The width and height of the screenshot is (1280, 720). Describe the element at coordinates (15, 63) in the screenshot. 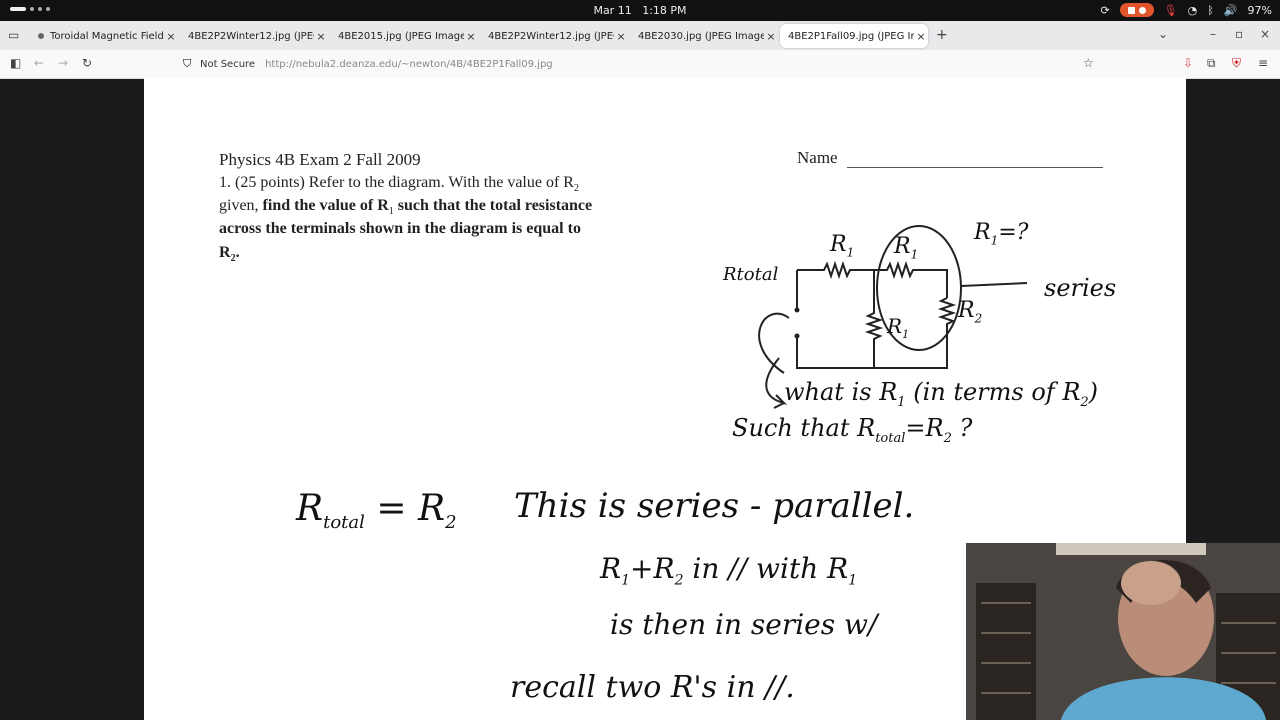

I see `sidebar-icon: ◧` at that location.